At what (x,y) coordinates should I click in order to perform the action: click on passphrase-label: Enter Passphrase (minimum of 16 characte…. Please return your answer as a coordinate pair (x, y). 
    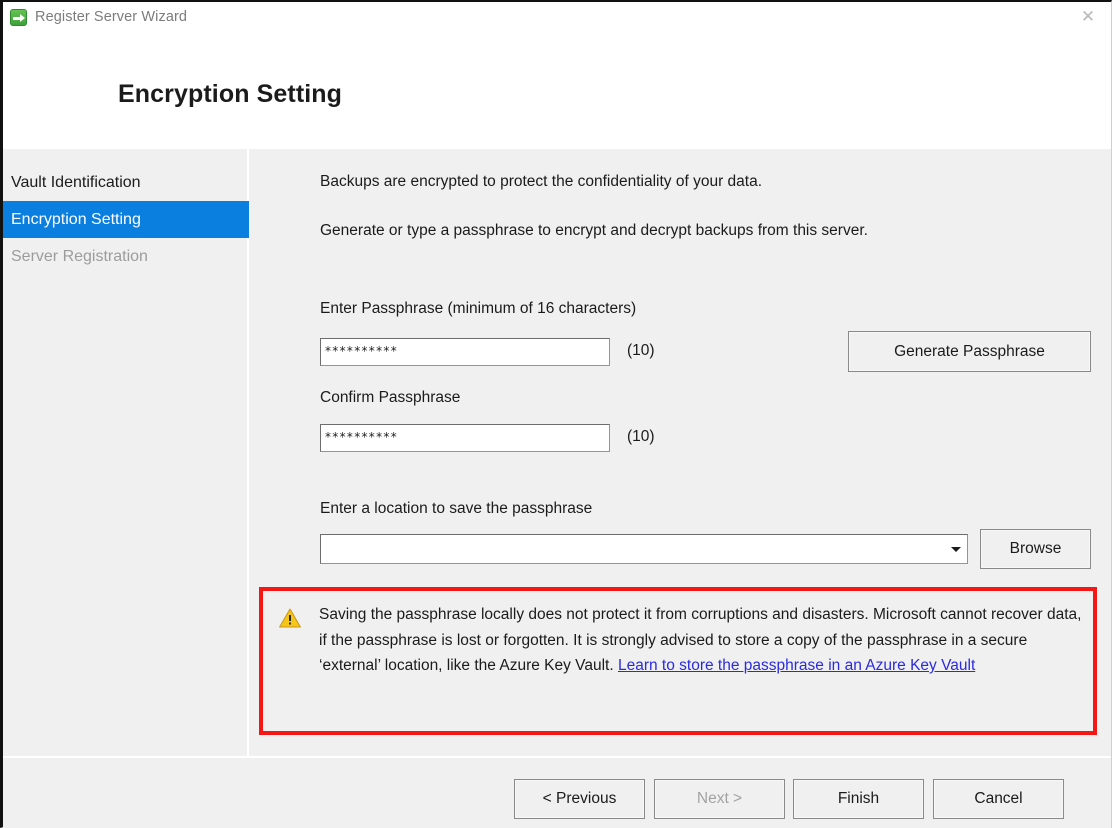
    Looking at the image, I should click on (478, 308).